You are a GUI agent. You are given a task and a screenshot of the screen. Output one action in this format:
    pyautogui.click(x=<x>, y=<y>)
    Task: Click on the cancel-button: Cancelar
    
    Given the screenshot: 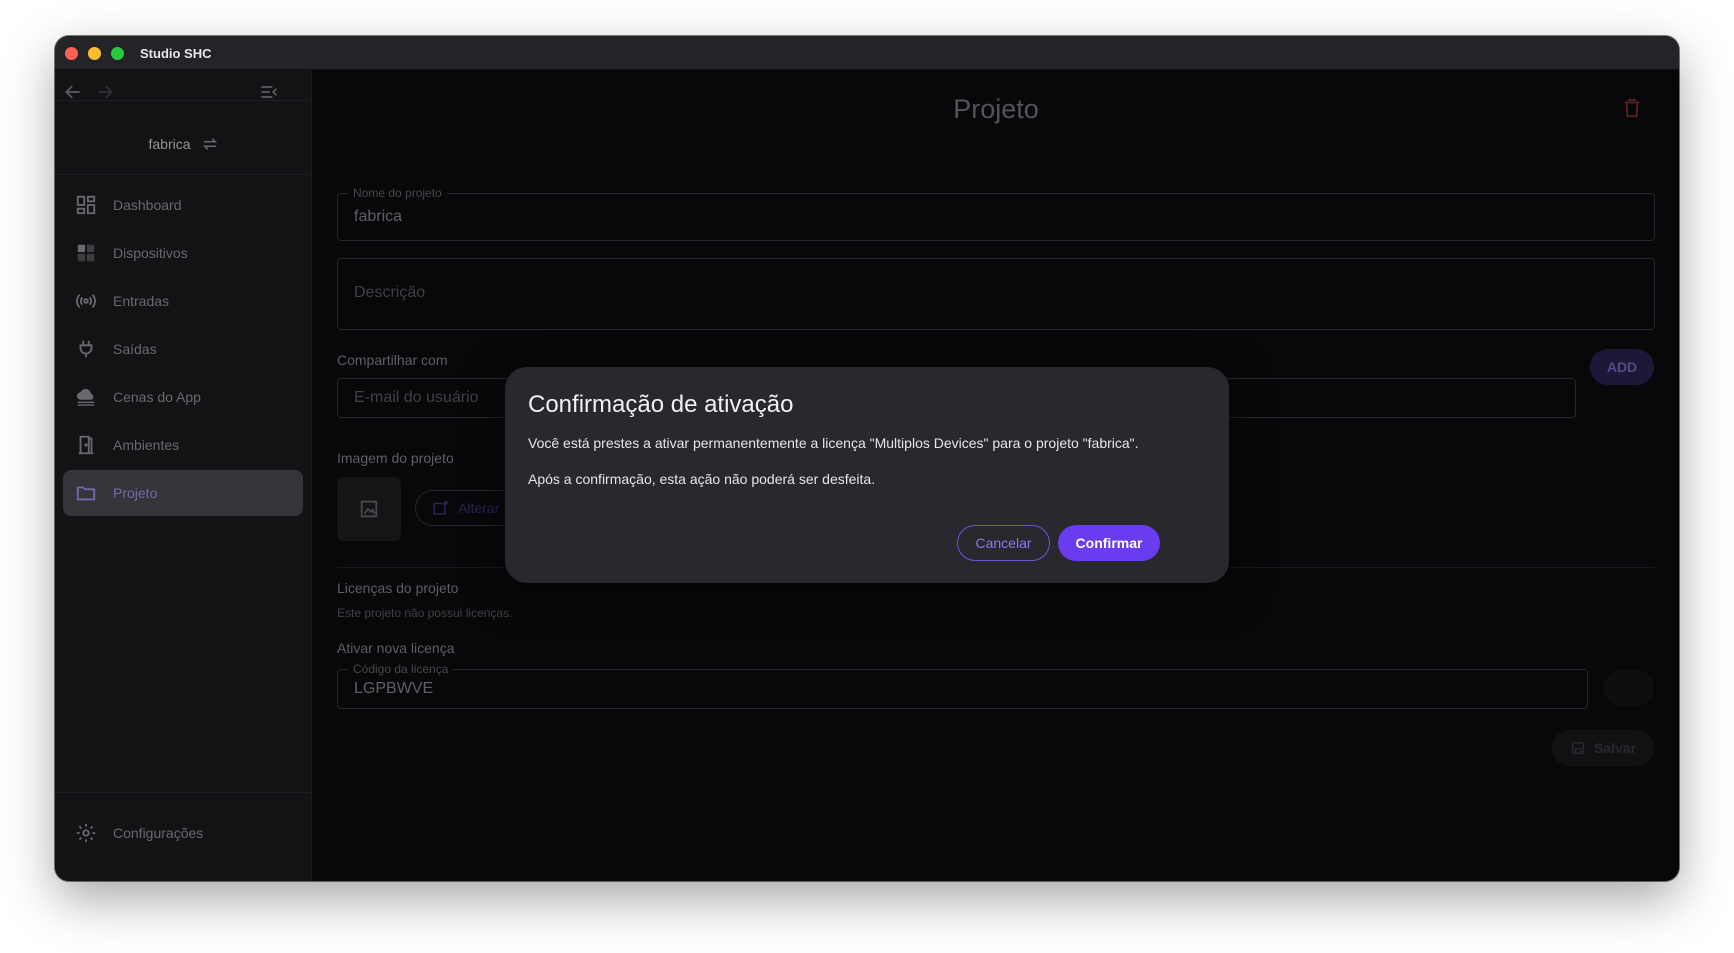 What is the action you would take?
    pyautogui.click(x=1003, y=543)
    